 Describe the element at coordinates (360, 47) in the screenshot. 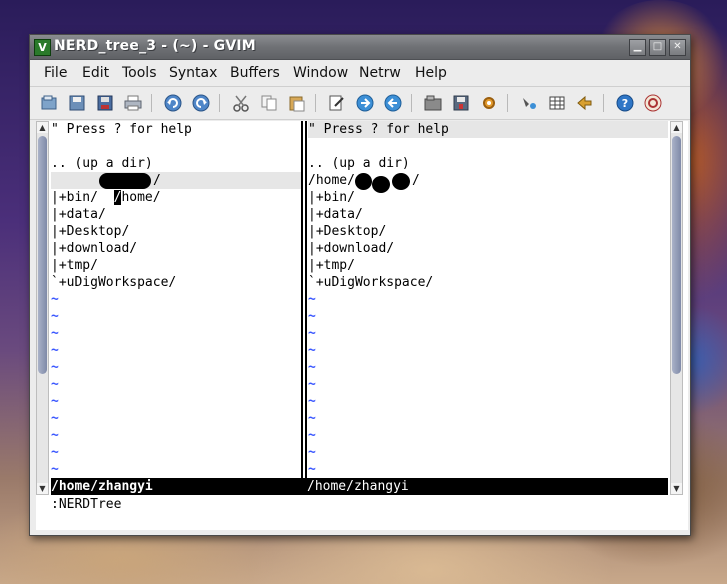

I see `title-bar: V NERD_tree_3 - (~) - GVIM ▁ □ ✕` at that location.